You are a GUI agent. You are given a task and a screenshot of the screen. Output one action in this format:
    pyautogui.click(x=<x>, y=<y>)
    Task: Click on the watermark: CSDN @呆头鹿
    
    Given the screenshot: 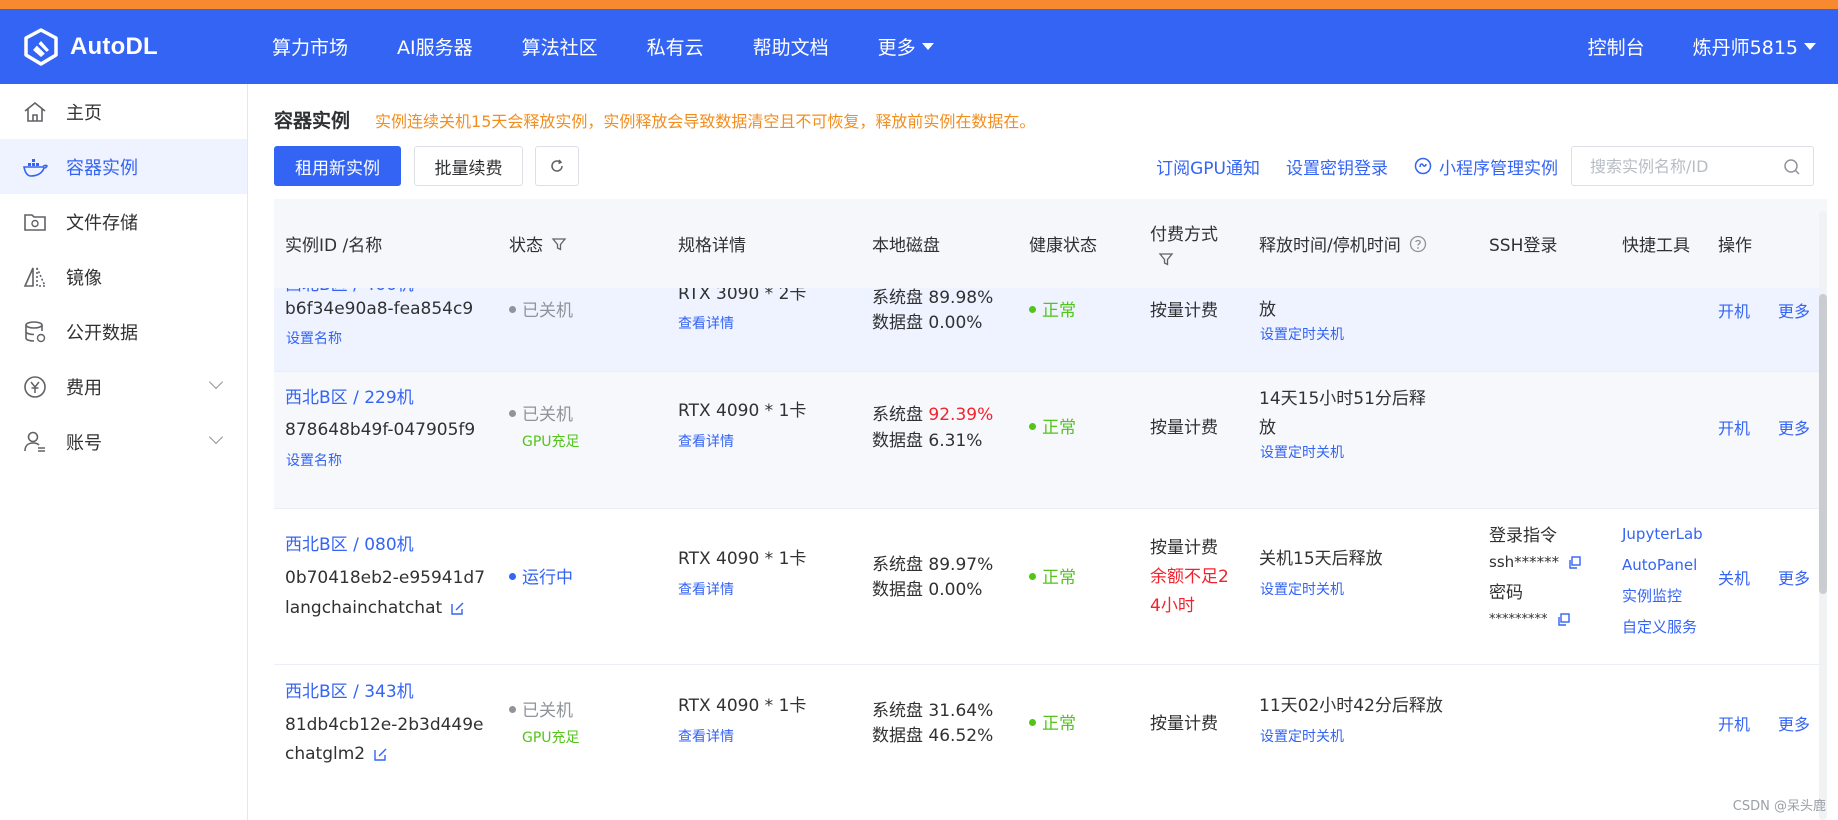 What is the action you would take?
    pyautogui.click(x=1779, y=806)
    